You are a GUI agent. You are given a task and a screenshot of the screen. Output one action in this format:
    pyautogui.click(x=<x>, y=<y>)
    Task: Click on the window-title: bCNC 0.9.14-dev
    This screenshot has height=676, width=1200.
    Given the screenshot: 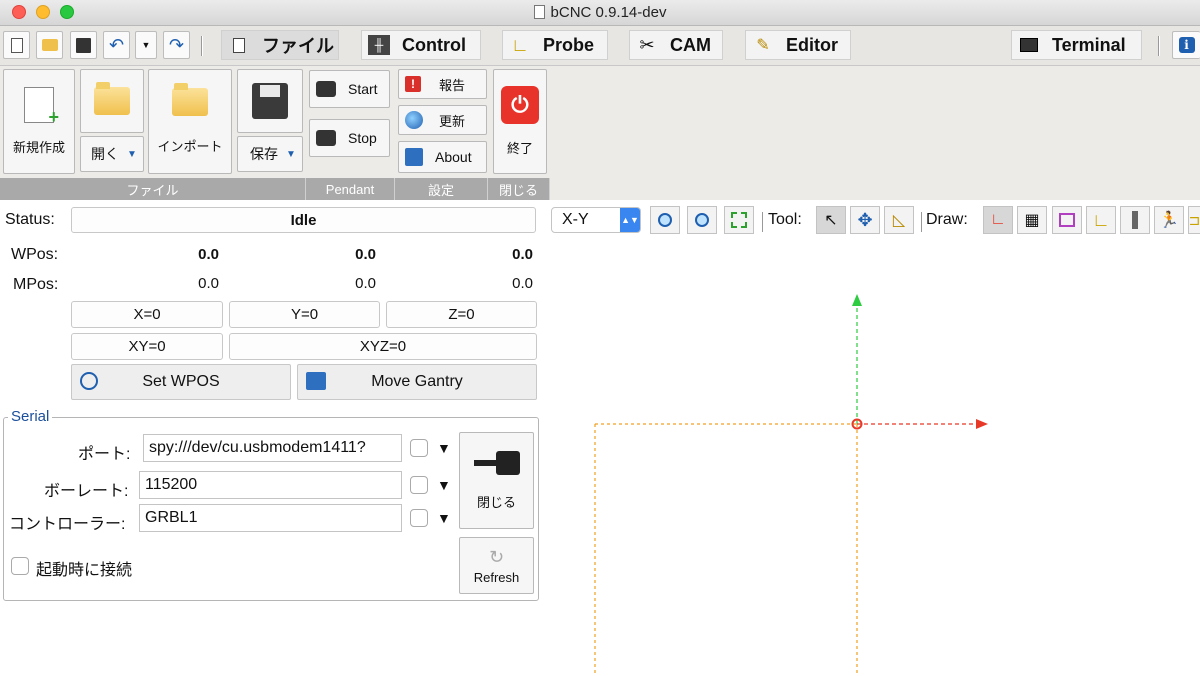 What is the action you would take?
    pyautogui.click(x=600, y=12)
    